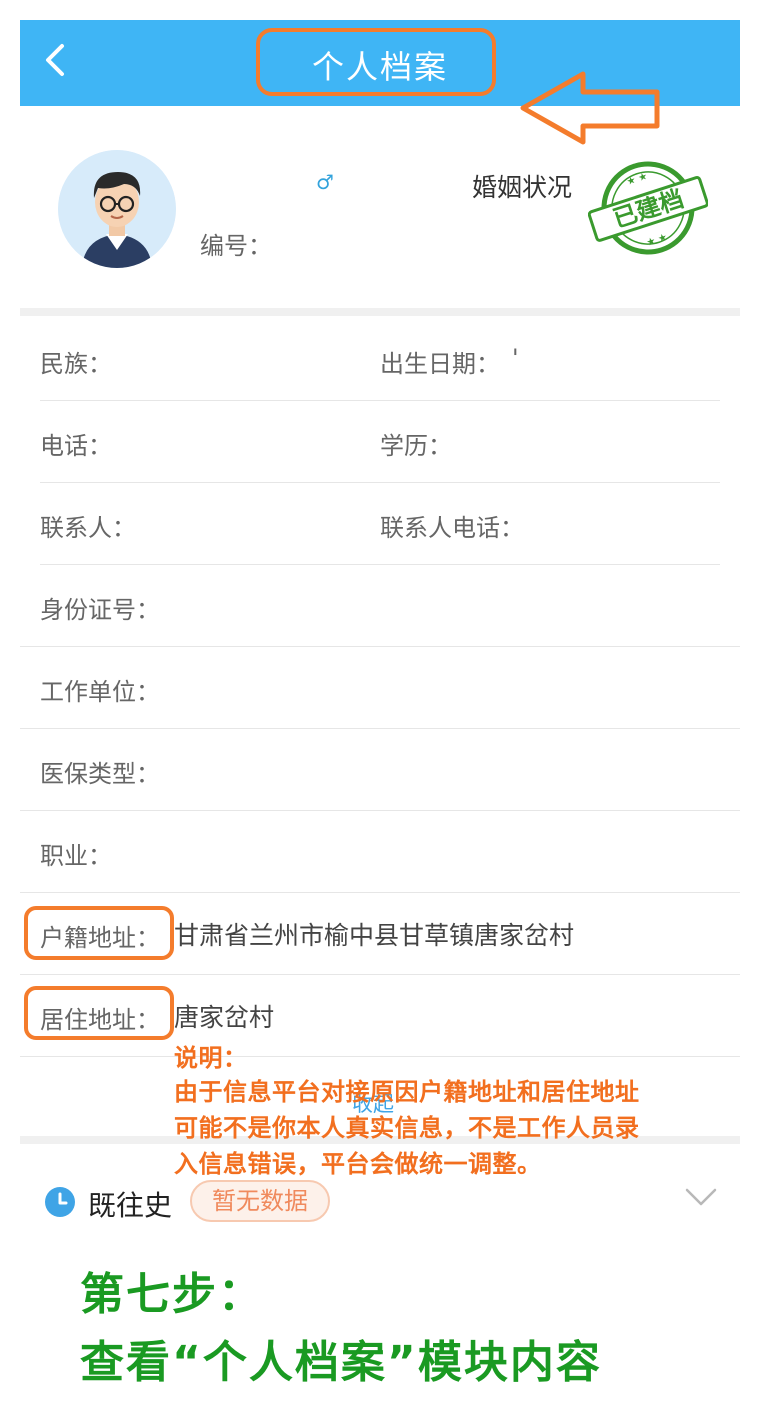 The width and height of the screenshot is (760, 1406). What do you see at coordinates (374, 935) in the screenshot?
I see `household-address-value: 甘肃省兰州市榆中县甘草镇唐家岔村` at bounding box center [374, 935].